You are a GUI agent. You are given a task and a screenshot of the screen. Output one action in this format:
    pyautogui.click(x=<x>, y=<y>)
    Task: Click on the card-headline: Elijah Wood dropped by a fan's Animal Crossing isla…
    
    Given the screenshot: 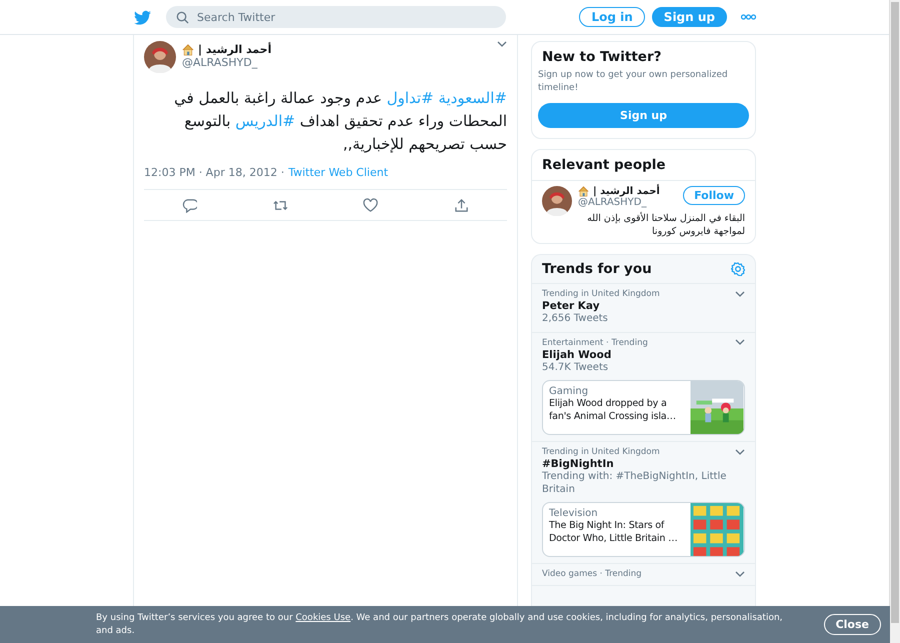 What is the action you would take?
    pyautogui.click(x=613, y=410)
    